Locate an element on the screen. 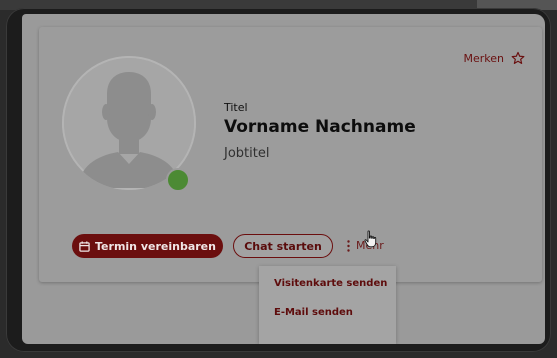 The height and width of the screenshot is (358, 557). more-dropdown-menu: Visitenkarte senden E-Mail senden is located at coordinates (327, 305).